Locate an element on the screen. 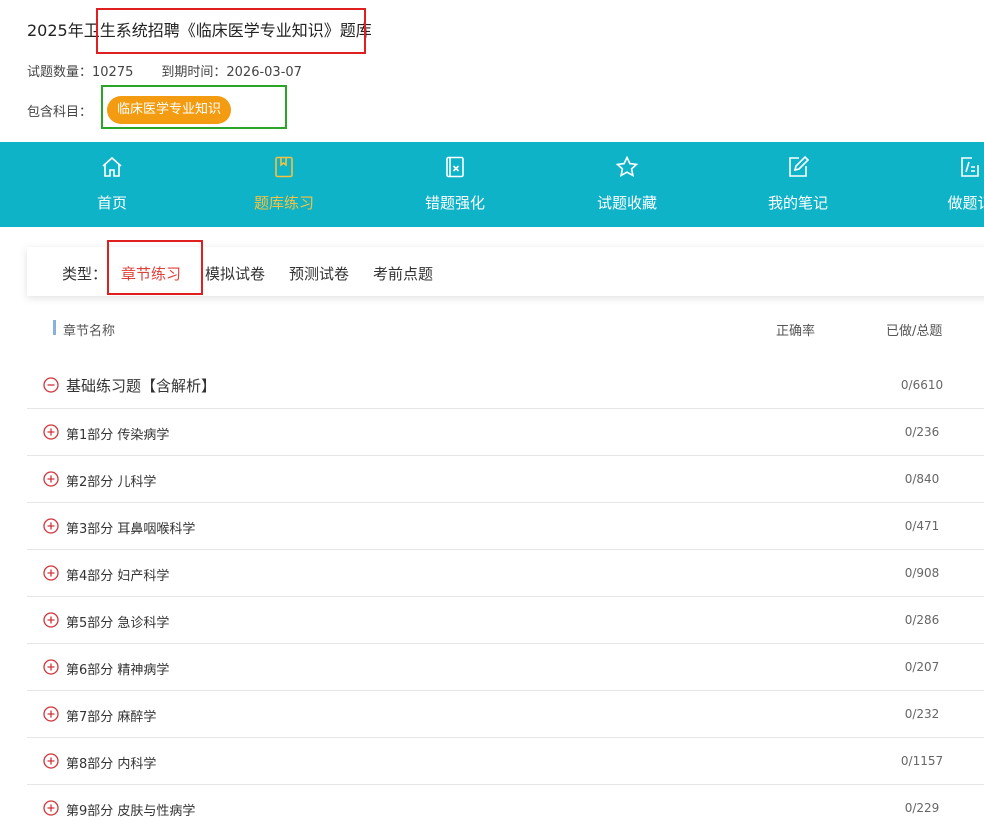 Image resolution: width=984 pixels, height=826 pixels. chapter-progress: 0/1157 is located at coordinates (922, 761).